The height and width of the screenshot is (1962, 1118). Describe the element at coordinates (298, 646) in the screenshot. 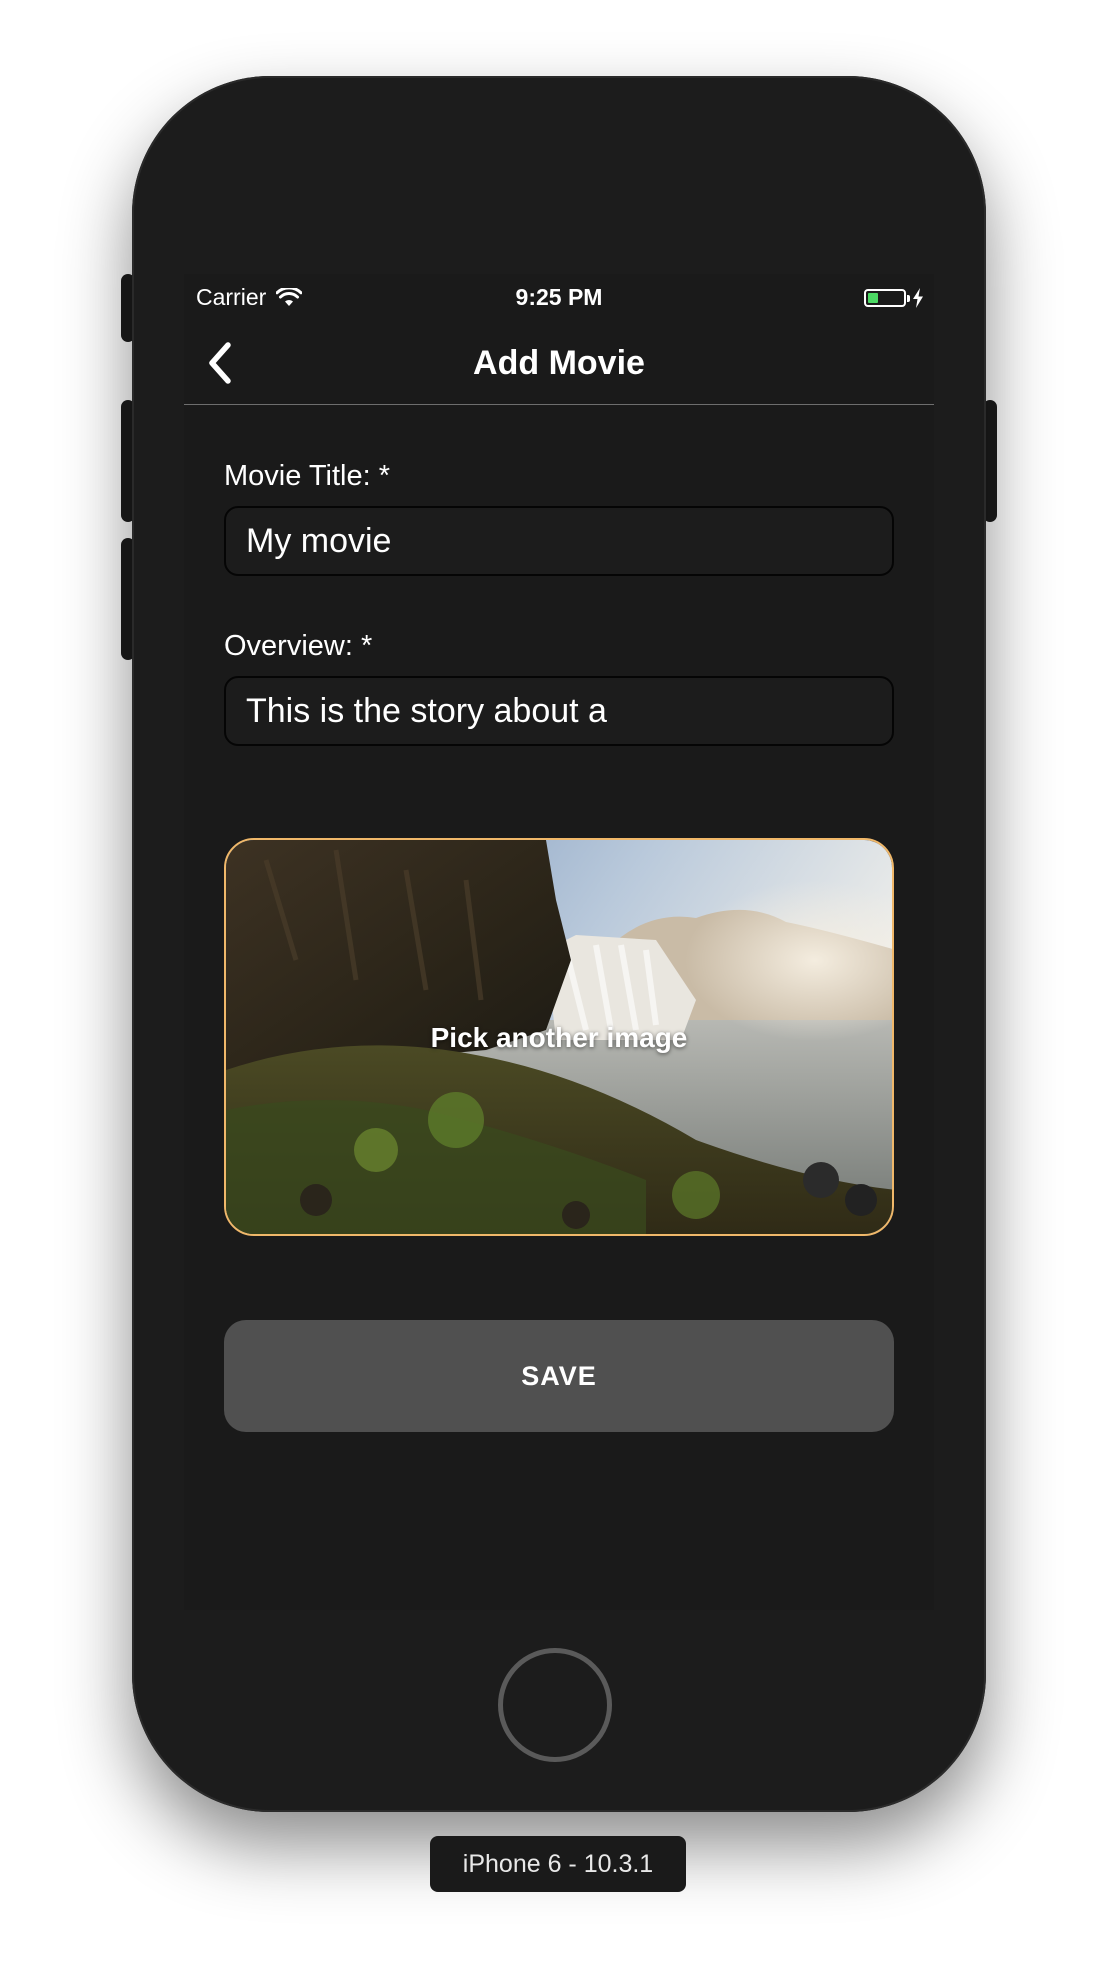

I see `overview-label: Overview: *` at that location.